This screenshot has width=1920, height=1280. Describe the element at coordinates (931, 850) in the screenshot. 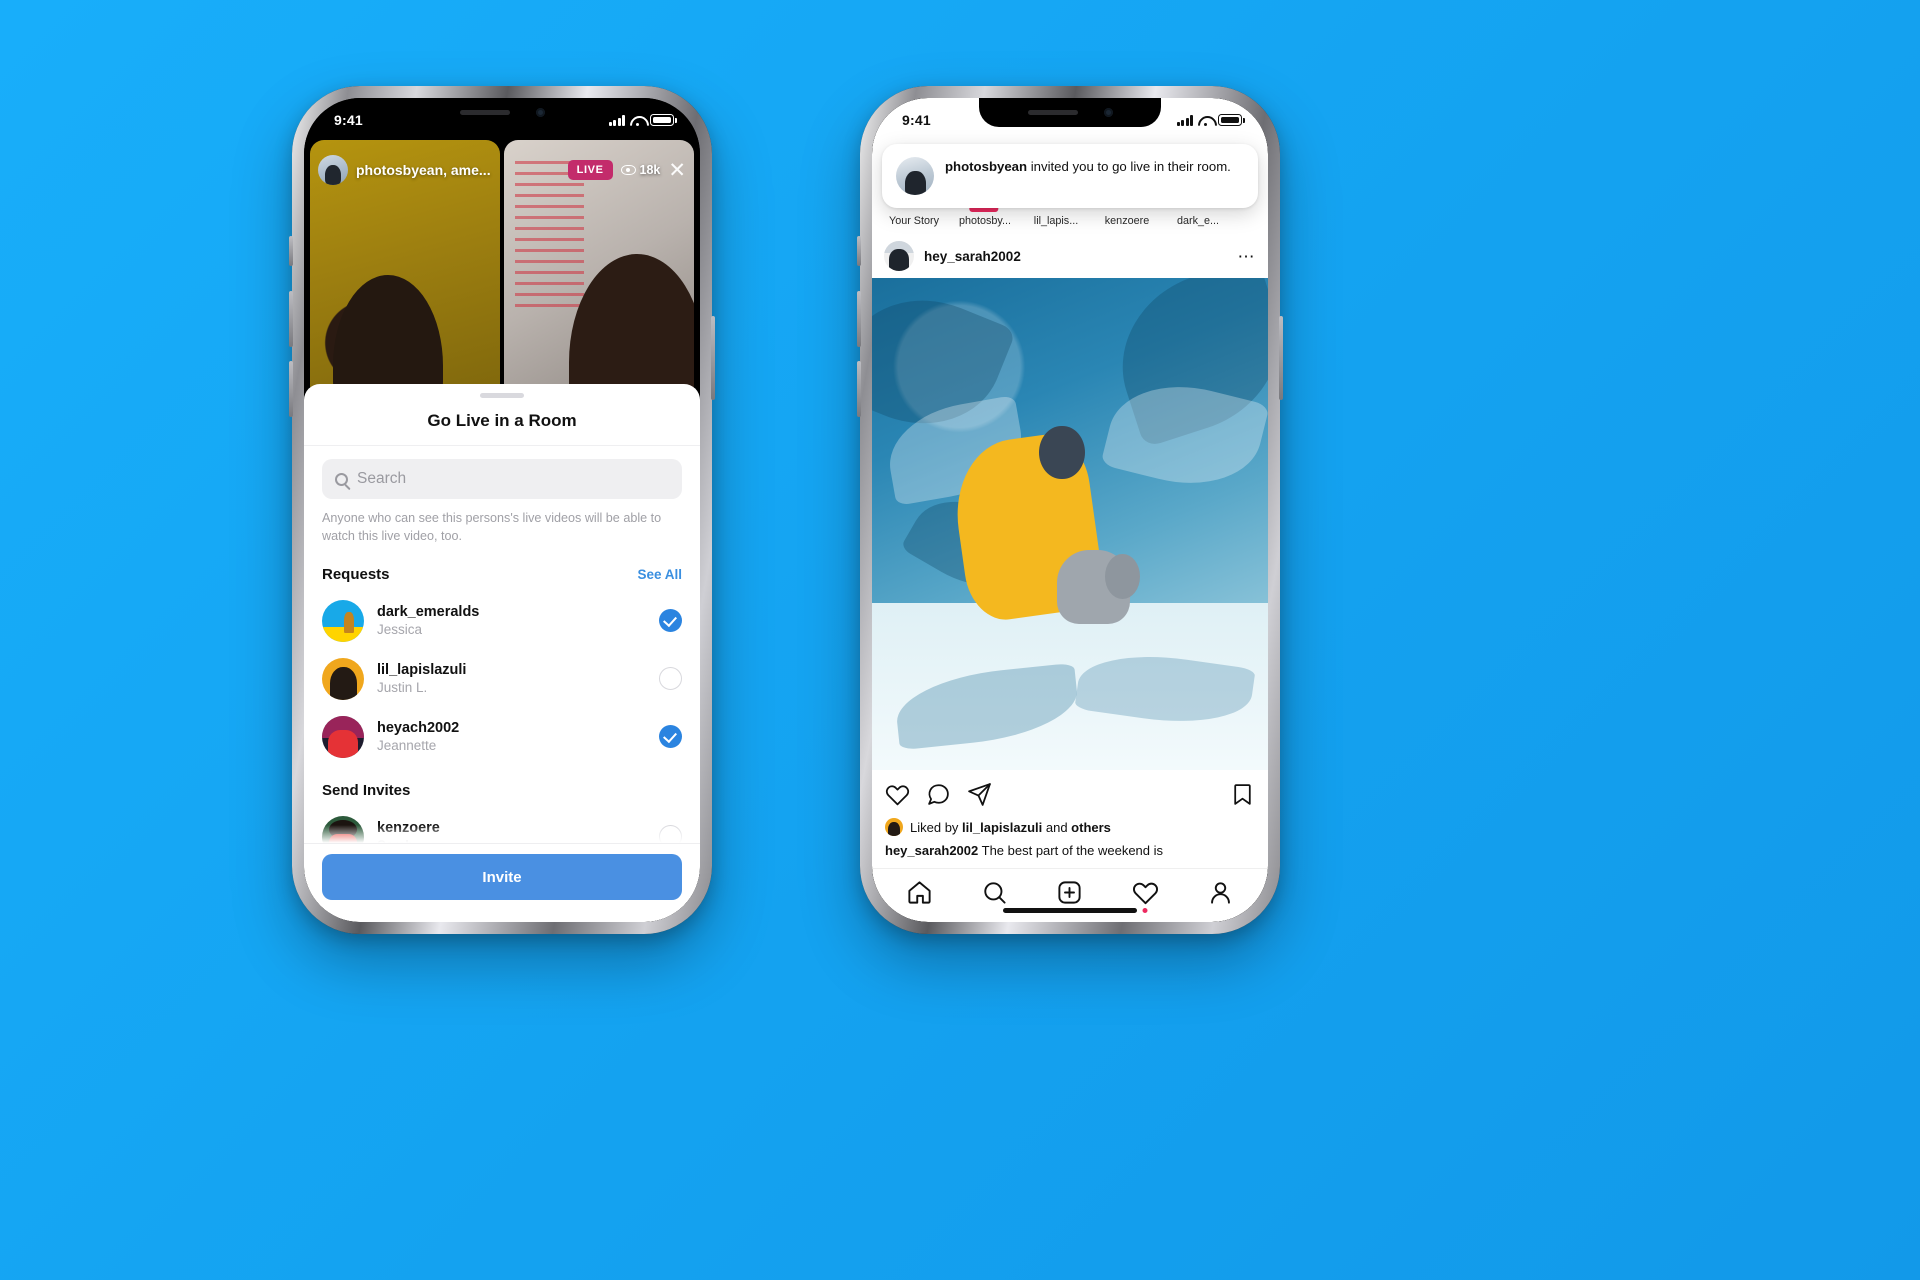

I see `caption-username: hey_sarah2002` at that location.